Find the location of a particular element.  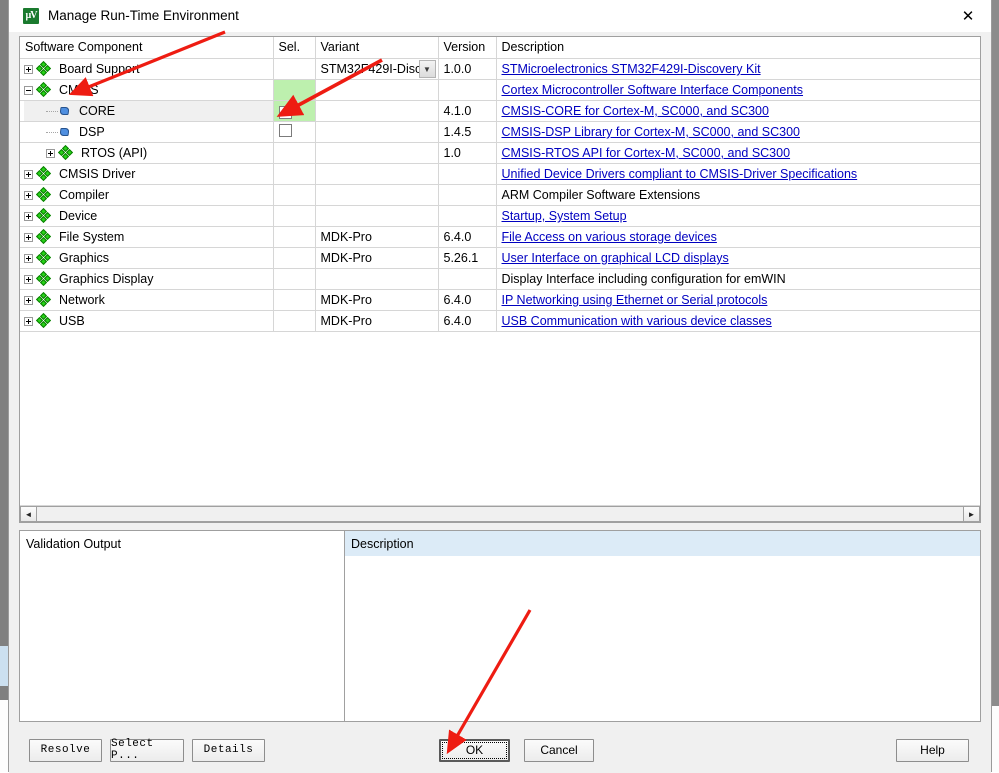

tree-item: USB is located at coordinates (148, 321).